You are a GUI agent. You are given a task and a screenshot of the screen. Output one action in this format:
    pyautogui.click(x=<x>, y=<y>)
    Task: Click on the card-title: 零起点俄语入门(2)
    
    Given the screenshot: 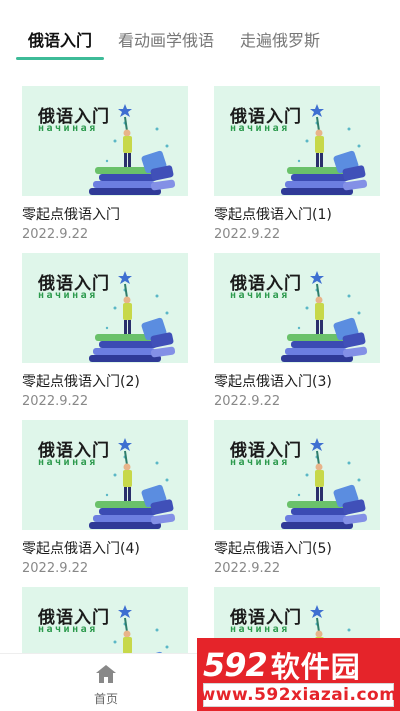 What is the action you would take?
    pyautogui.click(x=81, y=382)
    